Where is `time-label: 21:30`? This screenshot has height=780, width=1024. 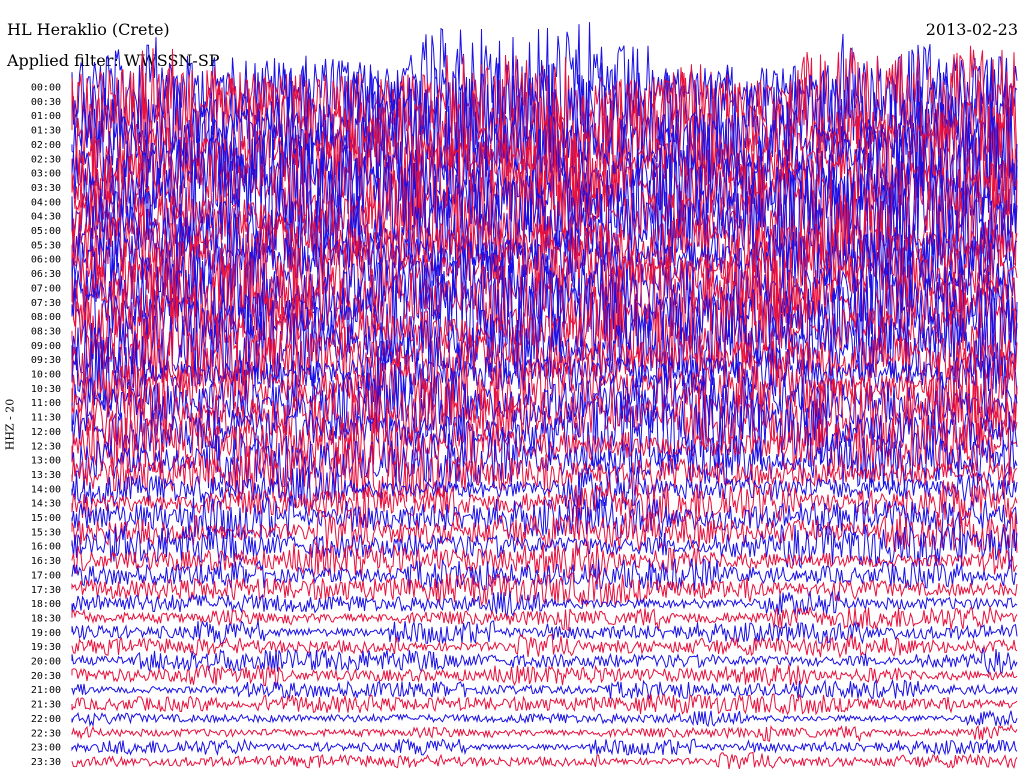 time-label: 21:30 is located at coordinates (46, 705).